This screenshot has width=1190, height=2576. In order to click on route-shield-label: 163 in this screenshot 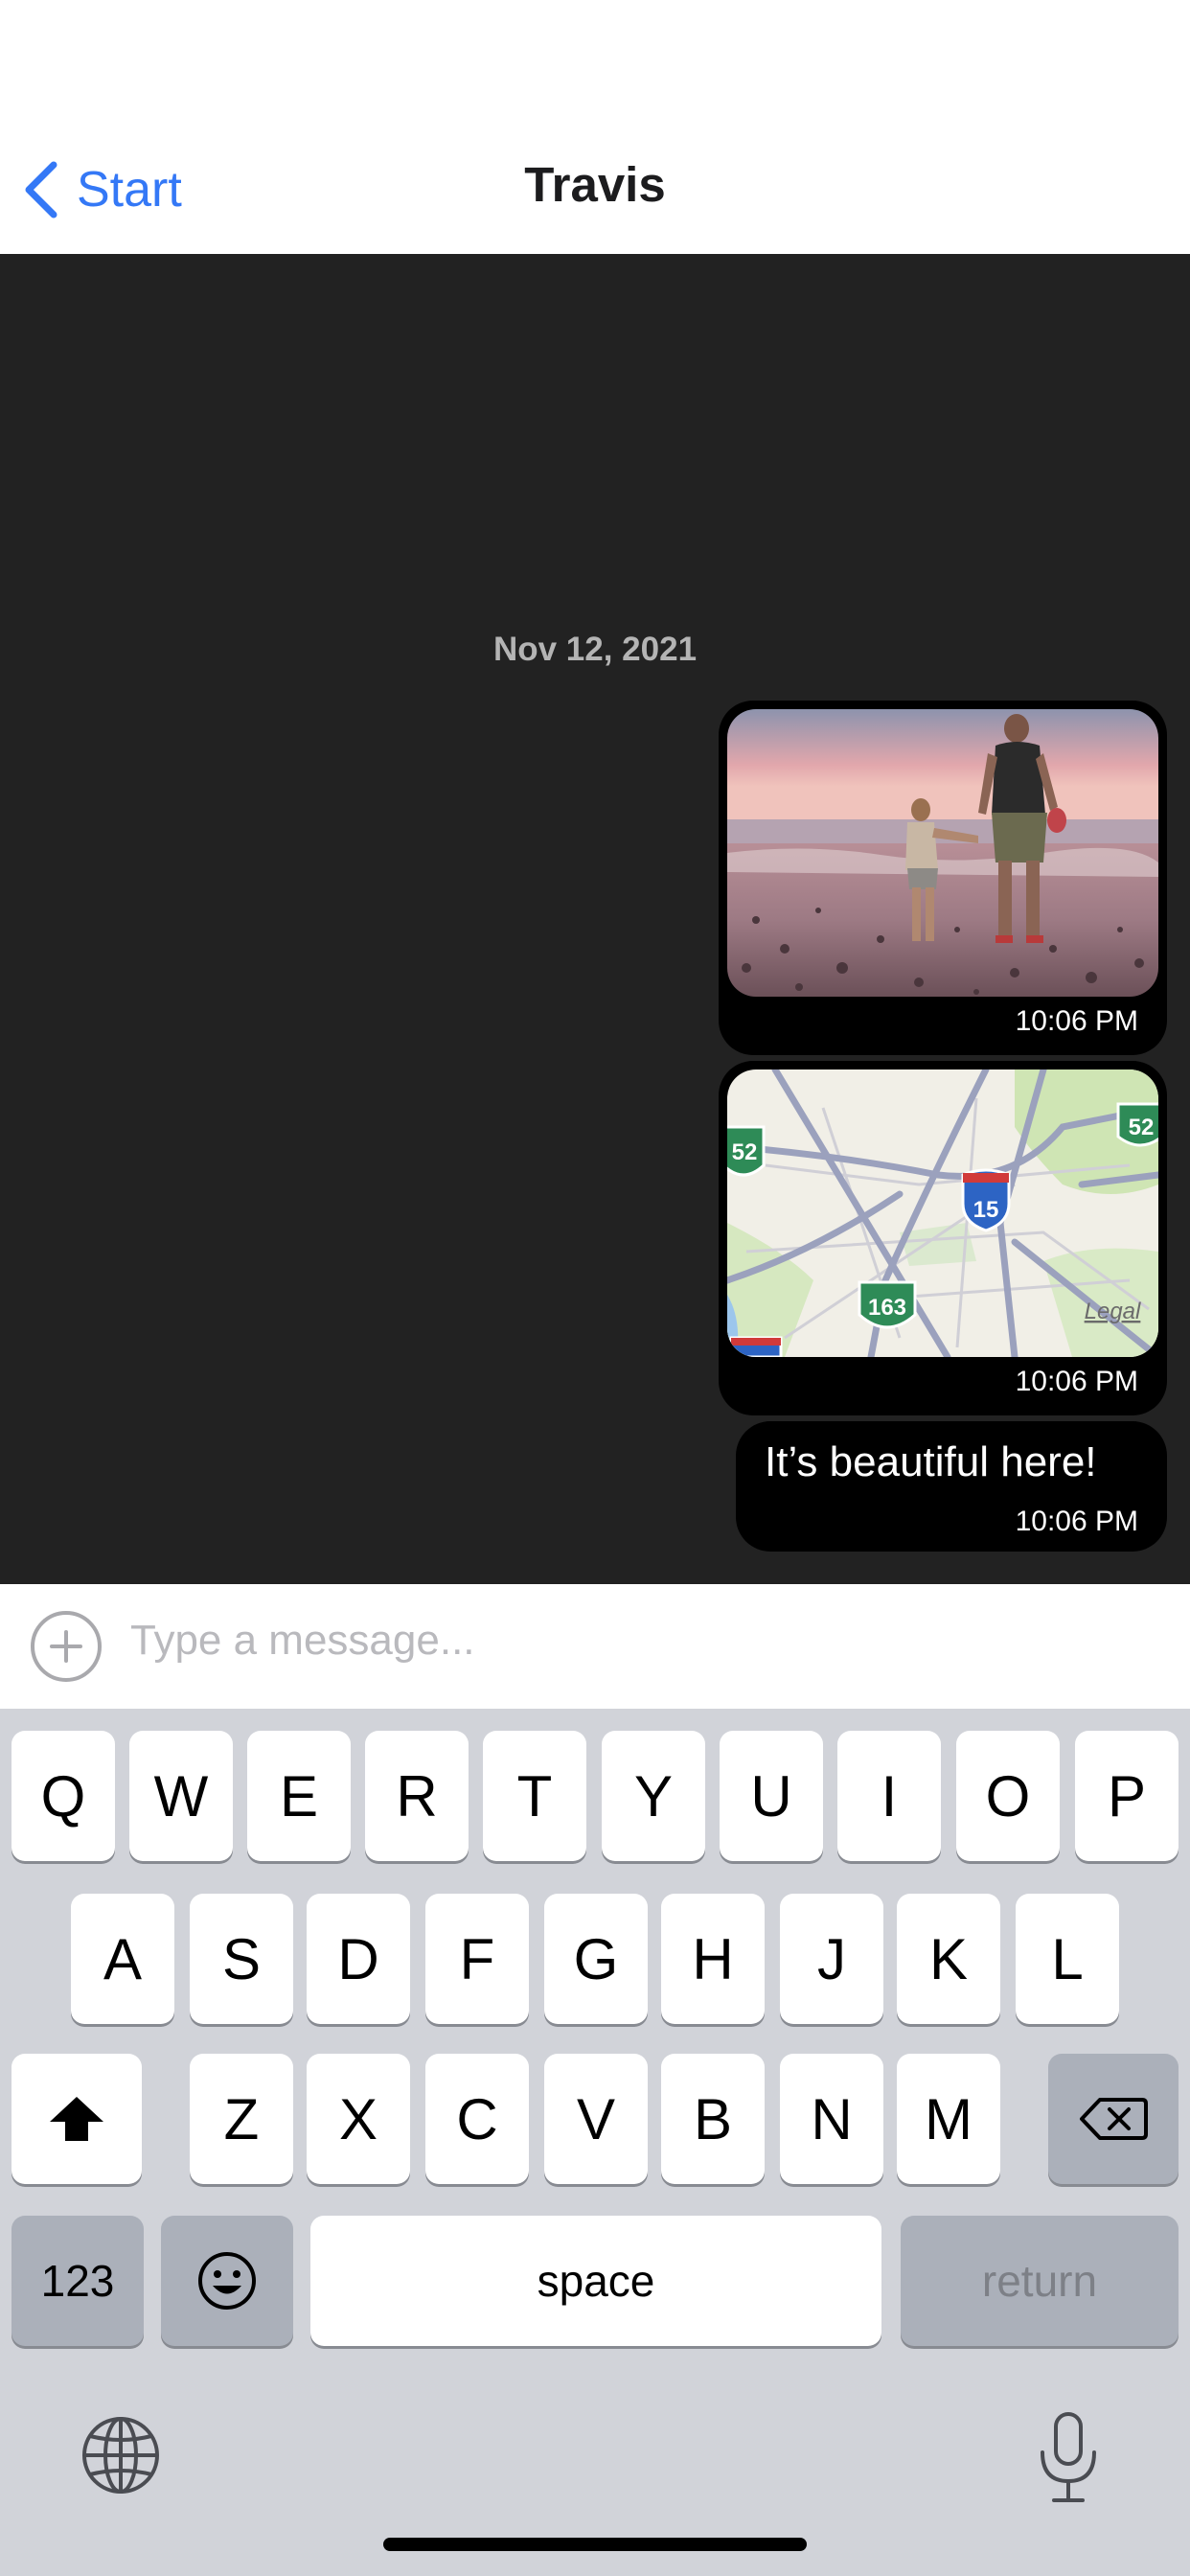, I will do `click(887, 1308)`.